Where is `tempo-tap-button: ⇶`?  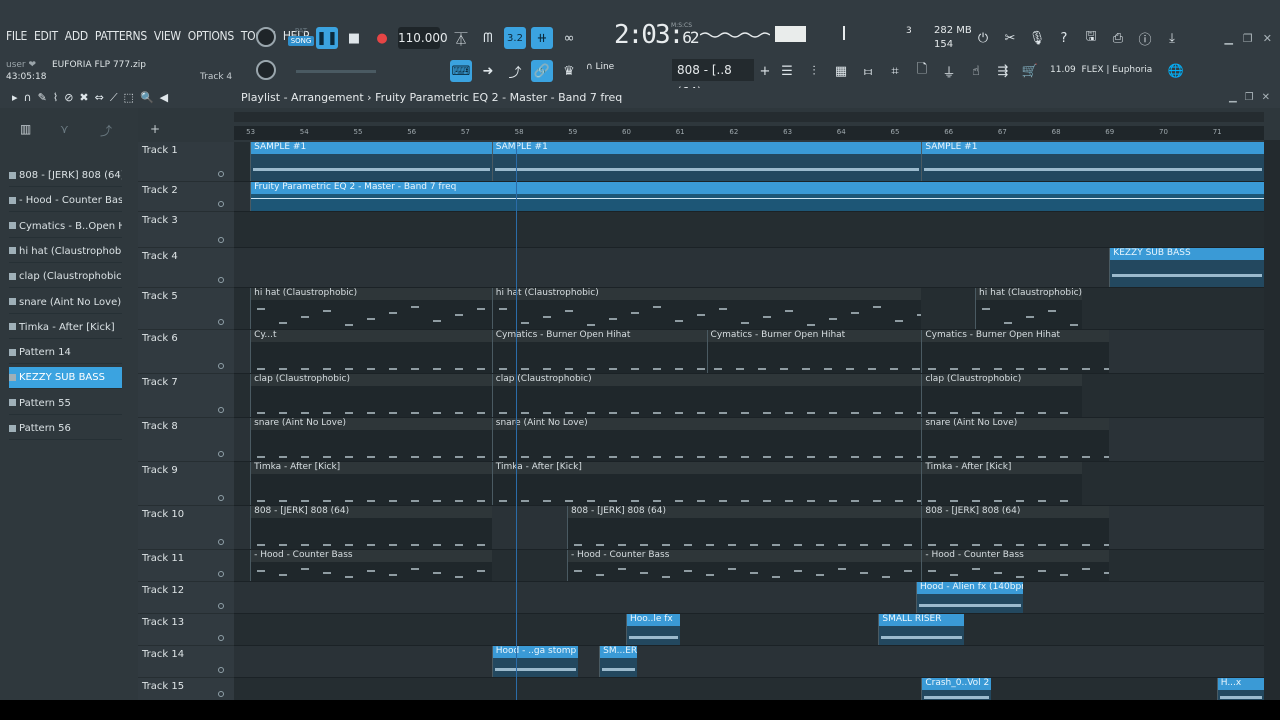 tempo-tap-button: ⇶ is located at coordinates (1003, 71).